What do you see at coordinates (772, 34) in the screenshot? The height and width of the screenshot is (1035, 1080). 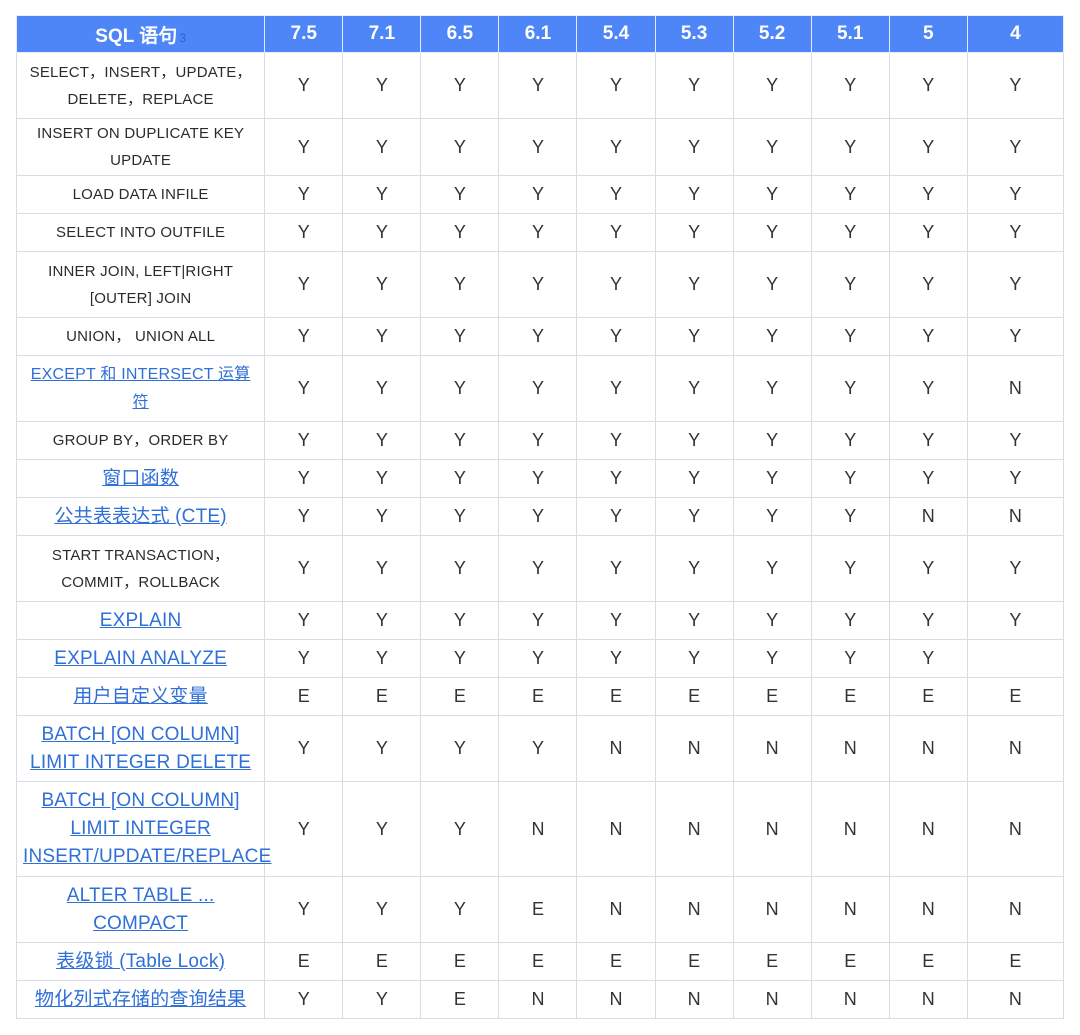 I see `header-version: 5.2` at bounding box center [772, 34].